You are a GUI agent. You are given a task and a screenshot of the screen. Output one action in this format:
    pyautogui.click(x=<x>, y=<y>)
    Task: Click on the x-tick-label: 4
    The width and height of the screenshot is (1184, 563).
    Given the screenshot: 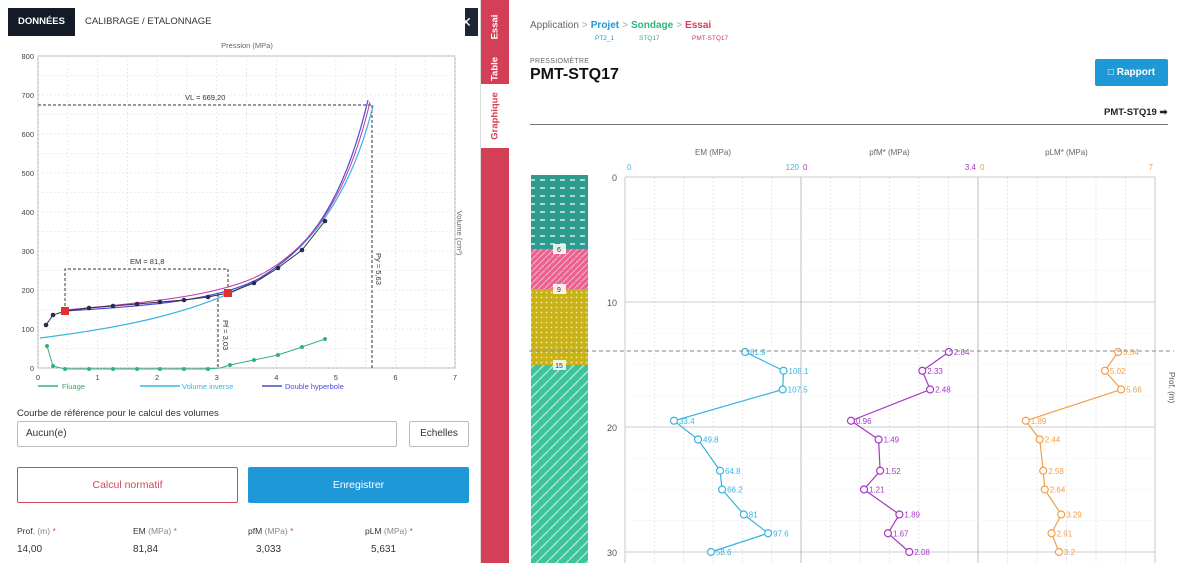 What is the action you would take?
    pyautogui.click(x=276, y=377)
    